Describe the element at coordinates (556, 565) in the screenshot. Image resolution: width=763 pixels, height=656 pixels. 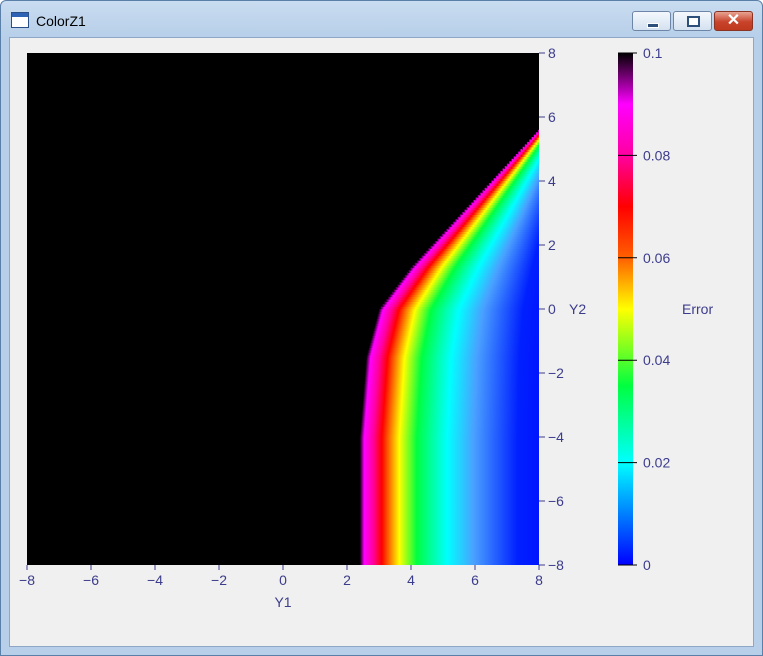
I see `y-tick-label: −8` at that location.